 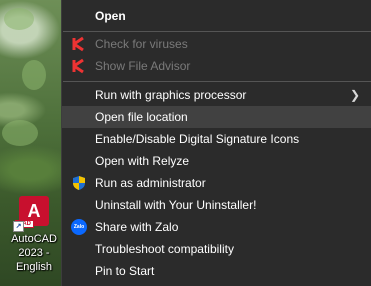 I want to click on menu-item-pin-start: Pin to Start, so click(x=216, y=271).